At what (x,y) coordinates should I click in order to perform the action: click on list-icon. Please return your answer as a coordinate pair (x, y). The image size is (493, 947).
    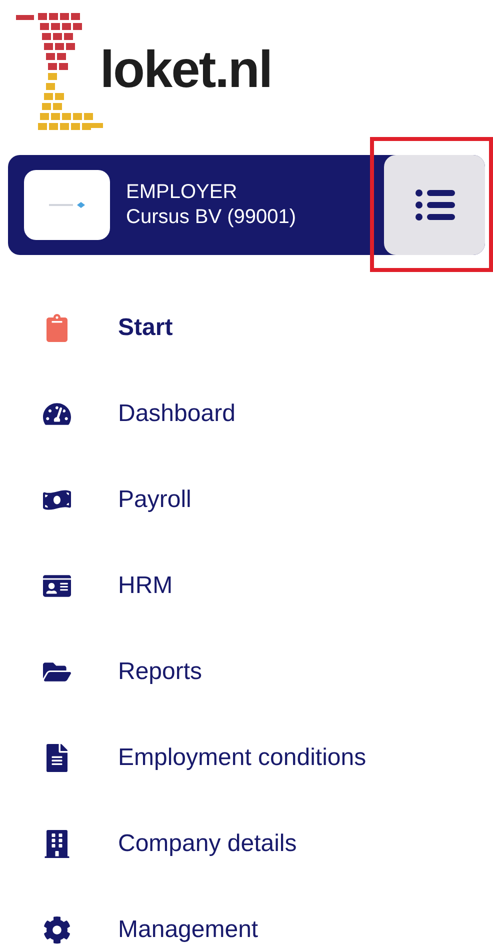
    Looking at the image, I should click on (434, 205).